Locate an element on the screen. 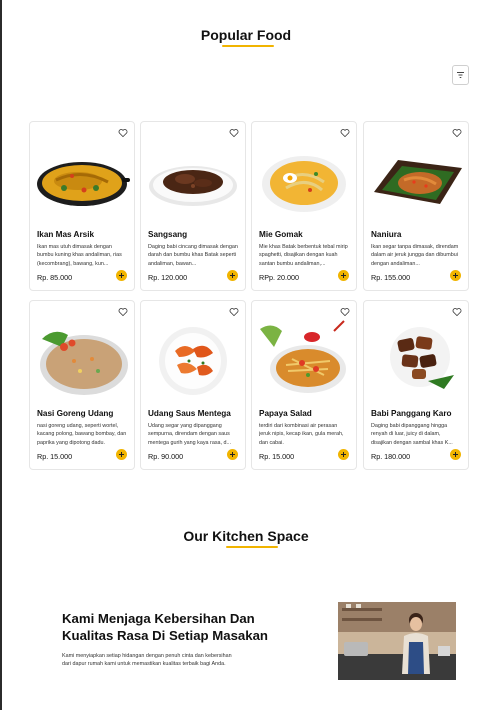 This screenshot has width=492, height=710. food-image-butter-shrimp is located at coordinates (193, 359).